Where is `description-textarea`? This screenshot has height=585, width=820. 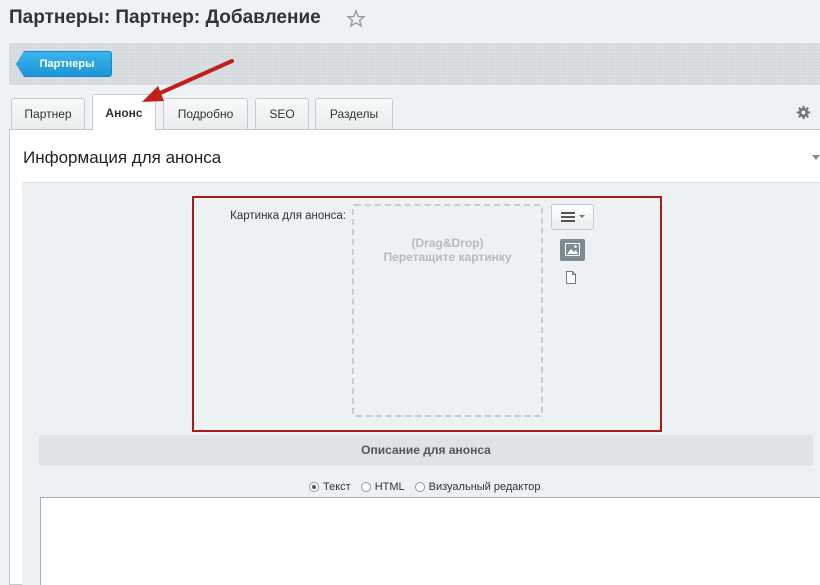 description-textarea is located at coordinates (430, 541).